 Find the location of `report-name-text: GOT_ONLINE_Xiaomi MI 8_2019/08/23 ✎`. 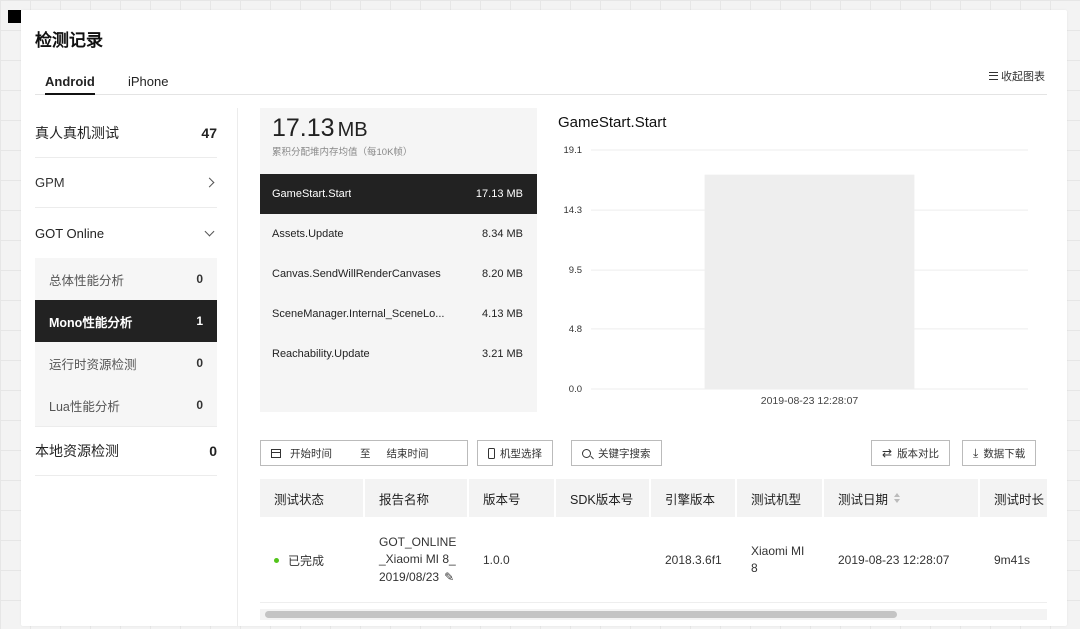

report-name-text: GOT_ONLINE_Xiaomi MI 8_2019/08/23 ✎ is located at coordinates (419, 560).